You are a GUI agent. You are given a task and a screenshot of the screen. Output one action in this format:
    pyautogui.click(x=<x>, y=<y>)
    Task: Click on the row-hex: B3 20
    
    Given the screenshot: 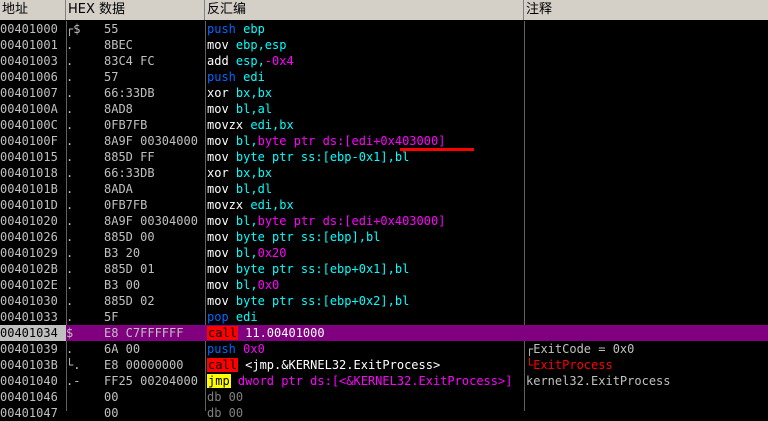 What is the action you would take?
    pyautogui.click(x=122, y=253)
    